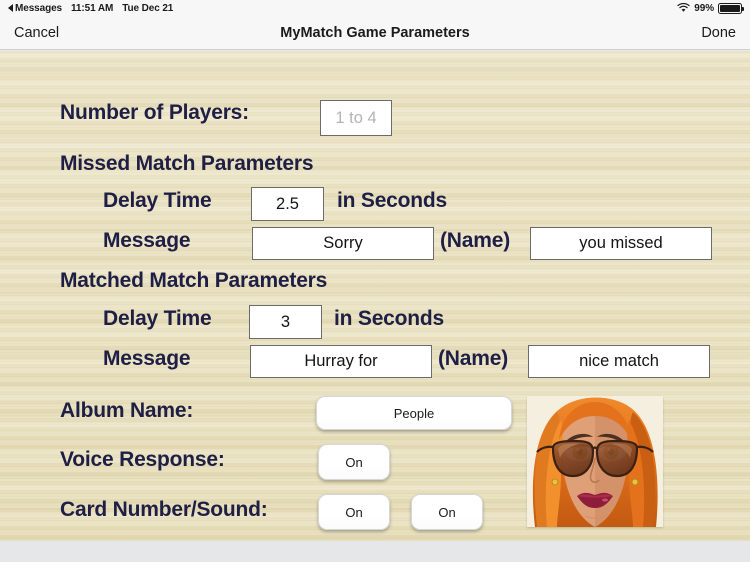 This screenshot has height=562, width=750. What do you see at coordinates (148, 8) in the screenshot?
I see `status-date: Tue Dec 21` at bounding box center [148, 8].